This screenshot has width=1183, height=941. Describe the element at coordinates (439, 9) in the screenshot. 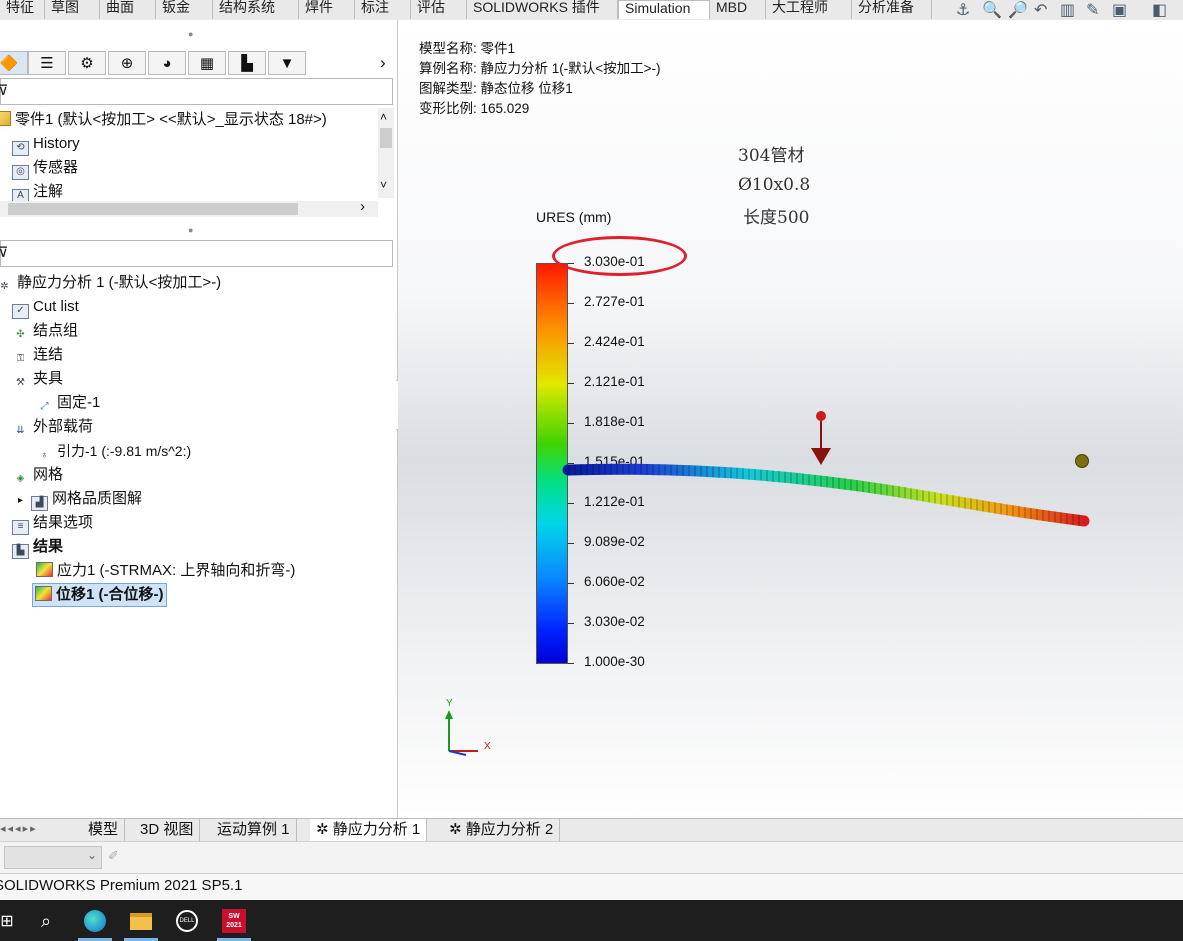

I see `tab-evaluate: 评估` at that location.